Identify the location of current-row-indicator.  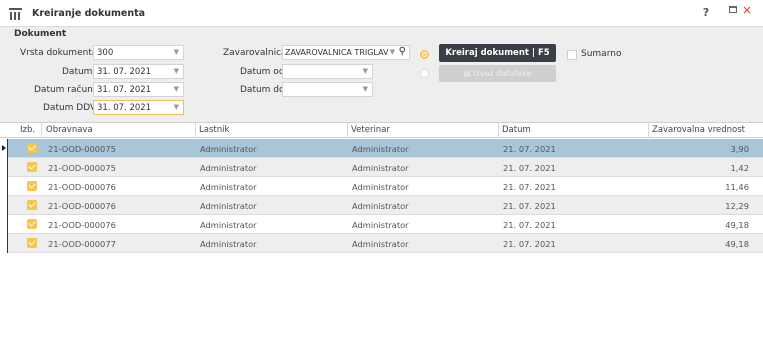
(4, 148).